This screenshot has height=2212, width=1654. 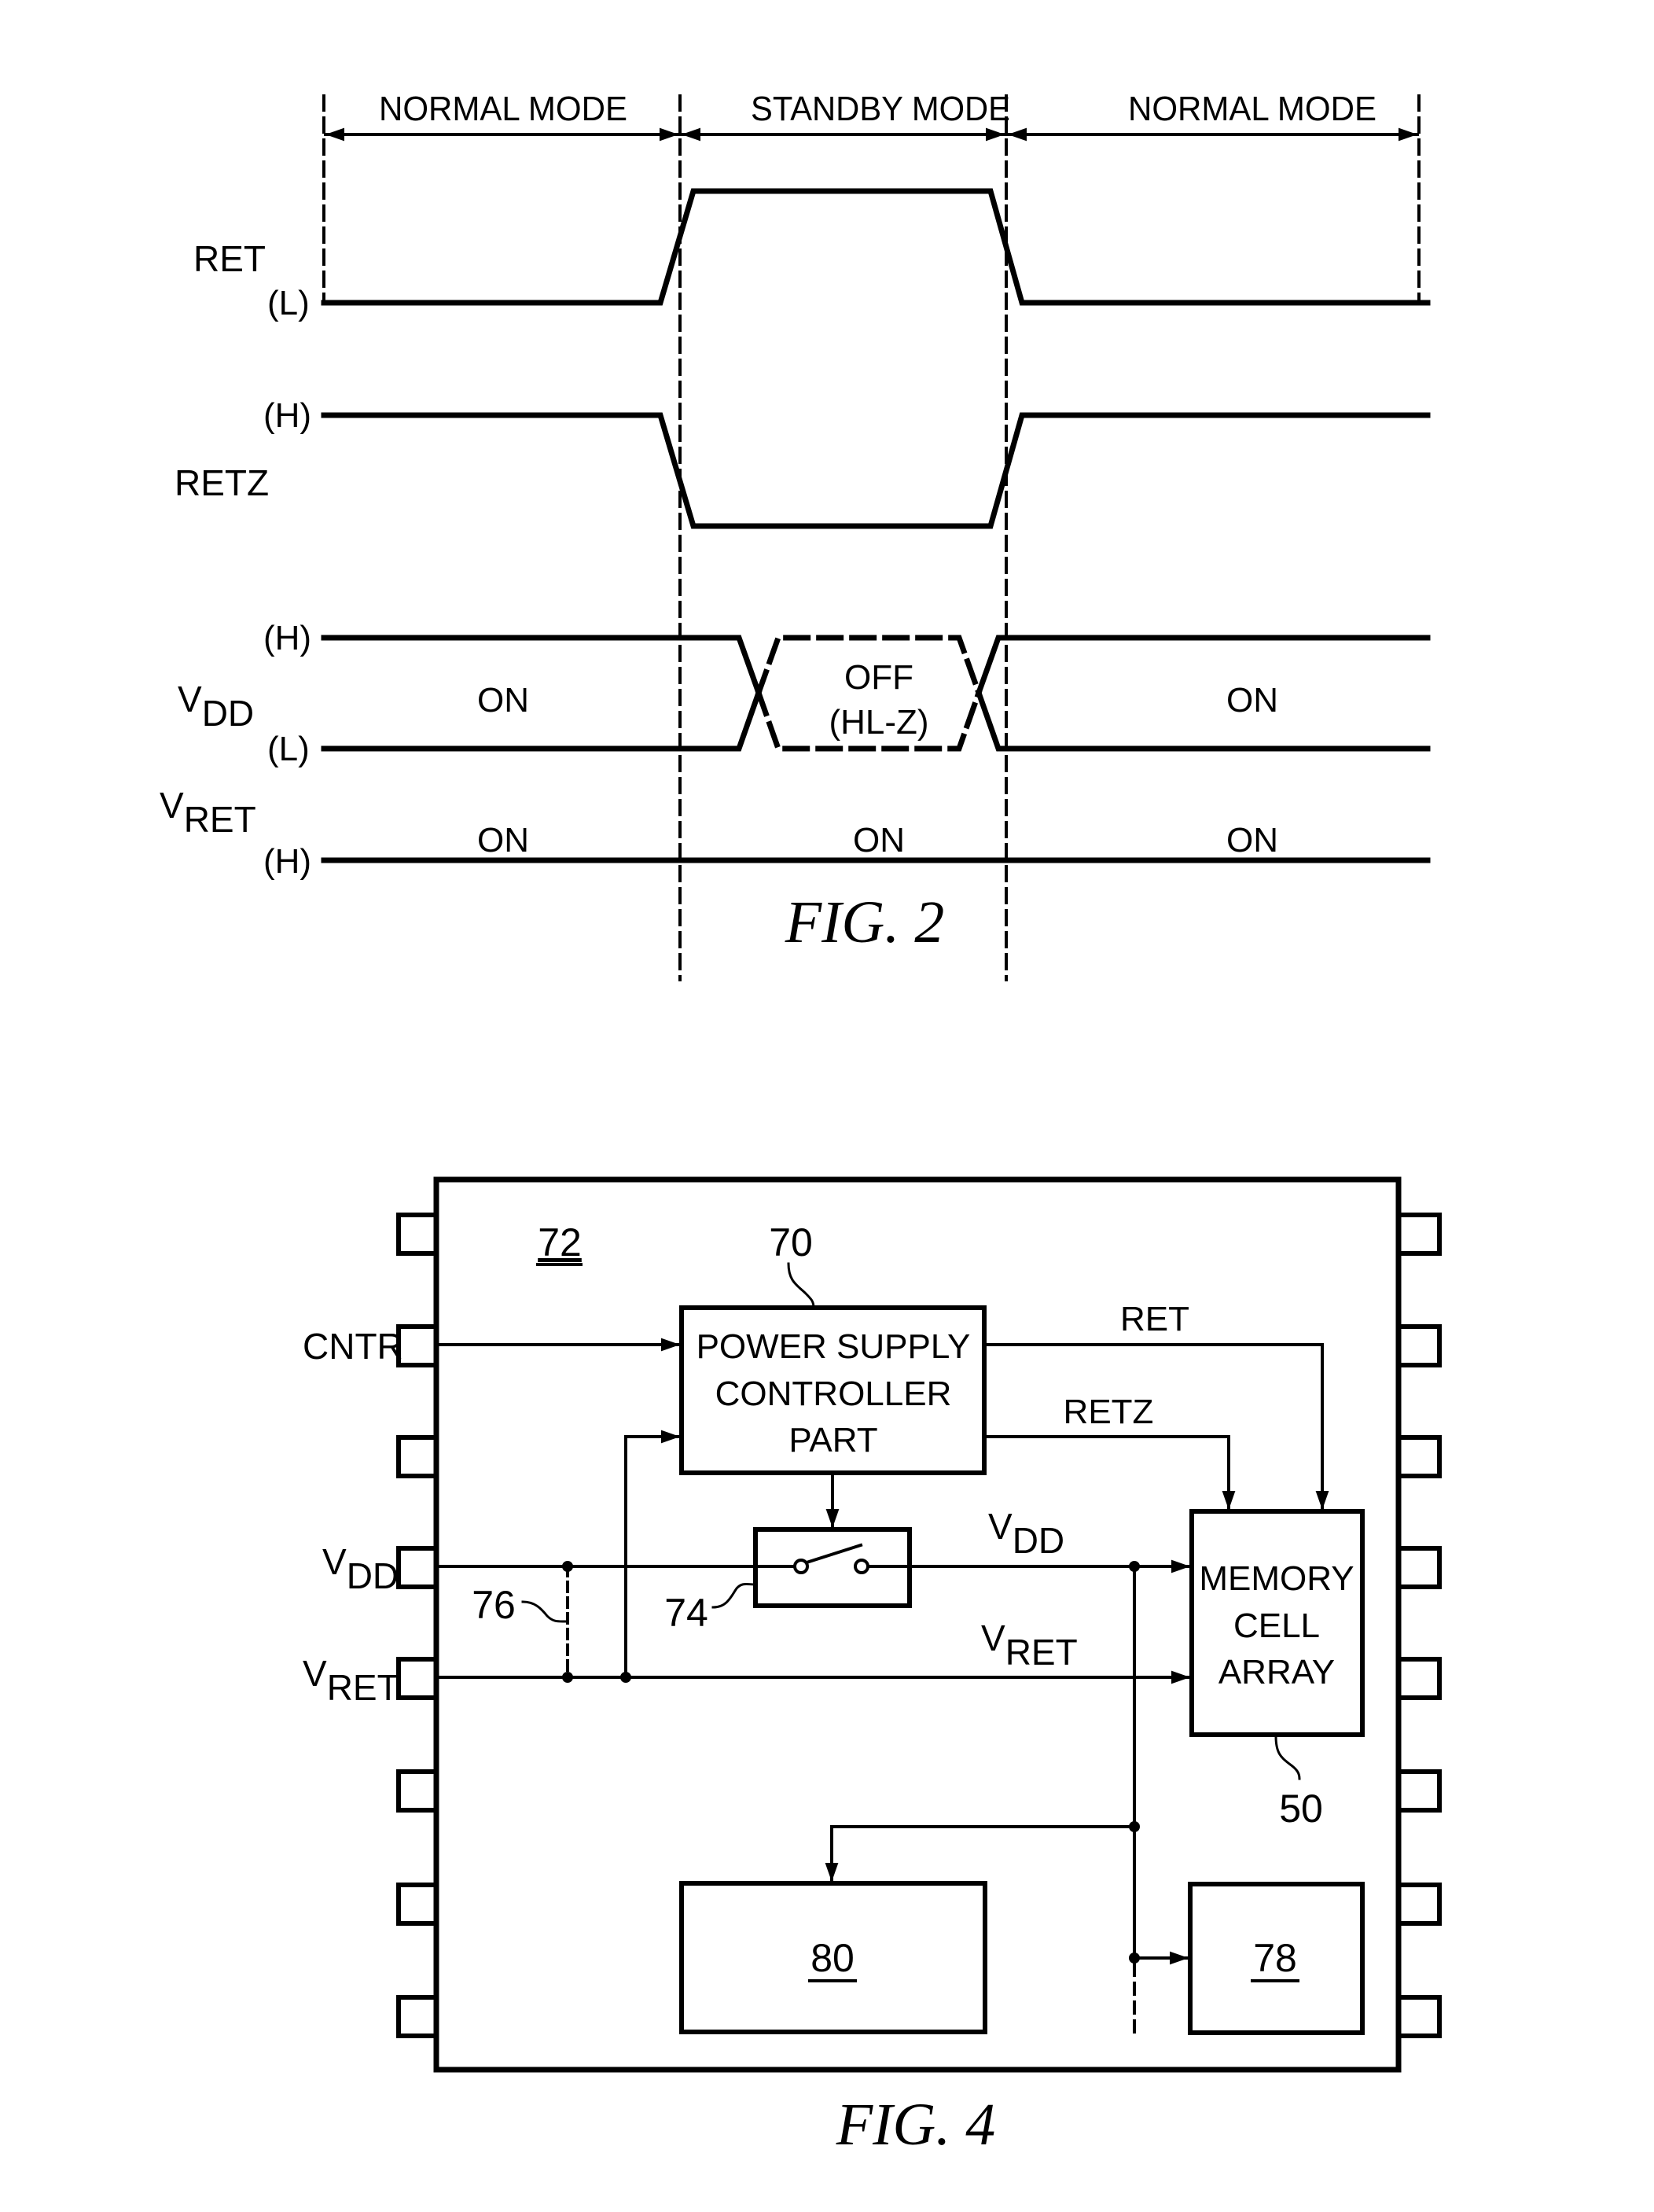 I want to click on left-pins, so click(x=417, y=1625).